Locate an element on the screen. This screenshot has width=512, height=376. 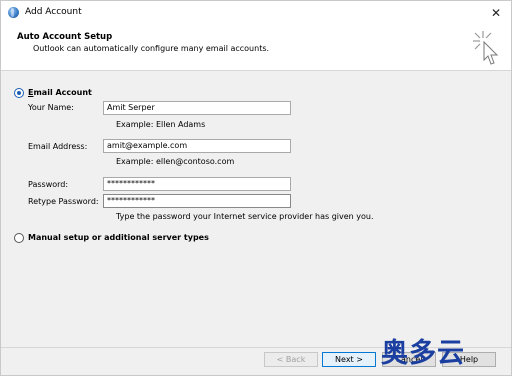
outlook-app-icon is located at coordinates (13, 12).